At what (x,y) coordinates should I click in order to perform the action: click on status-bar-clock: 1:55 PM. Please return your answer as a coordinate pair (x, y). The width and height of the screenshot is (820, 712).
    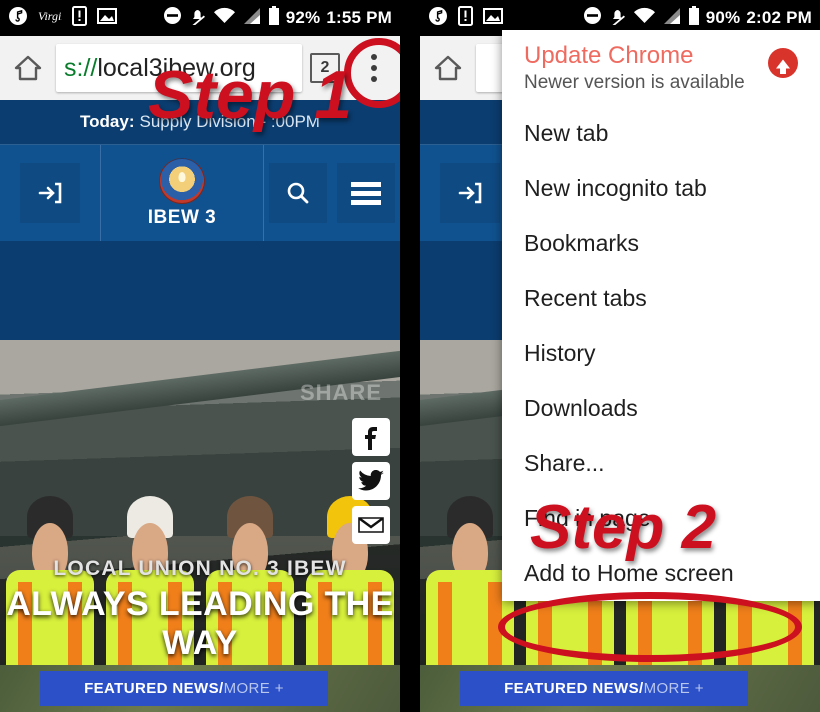
    Looking at the image, I should click on (359, 17).